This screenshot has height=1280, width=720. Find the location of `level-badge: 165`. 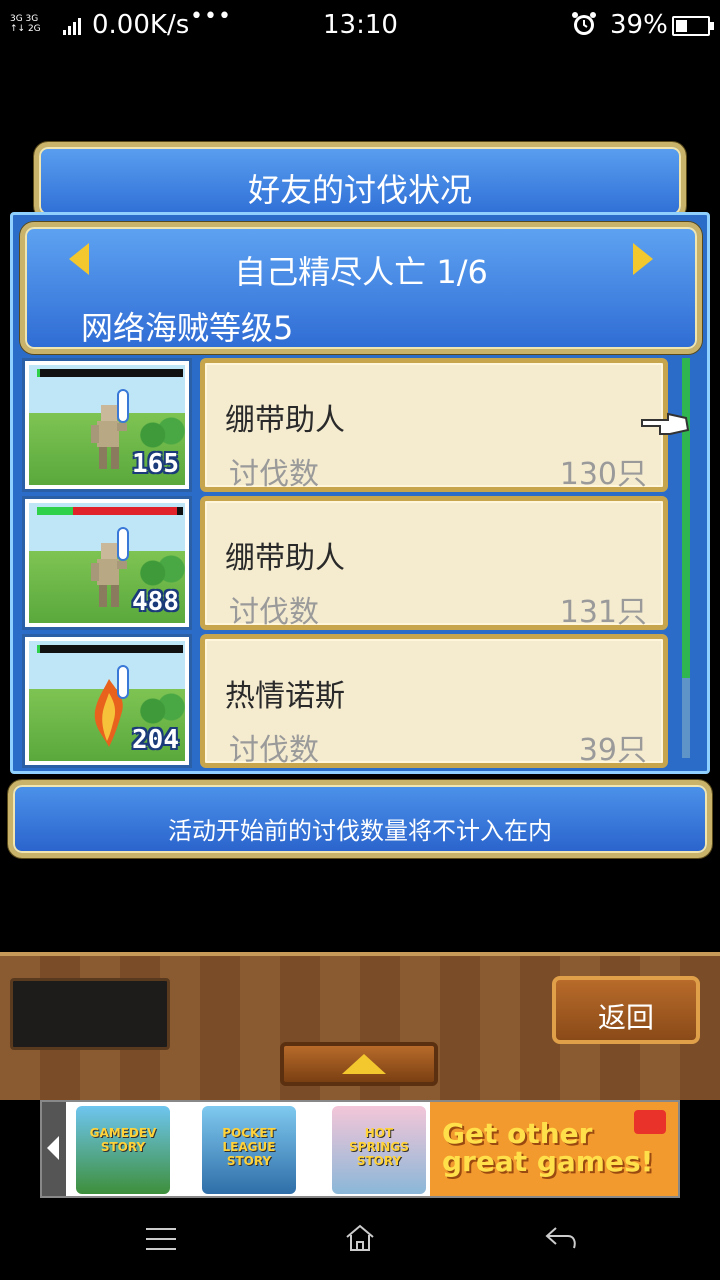

level-badge: 165 is located at coordinates (155, 464).